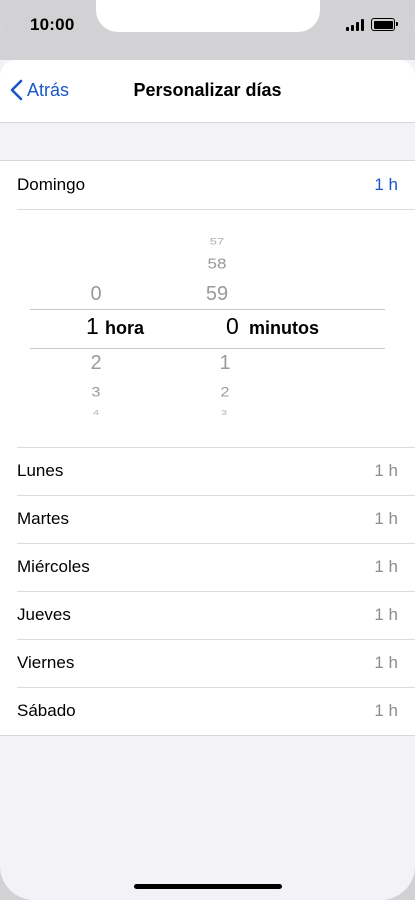  What do you see at coordinates (46, 710) in the screenshot?
I see `day-label: Sábado` at bounding box center [46, 710].